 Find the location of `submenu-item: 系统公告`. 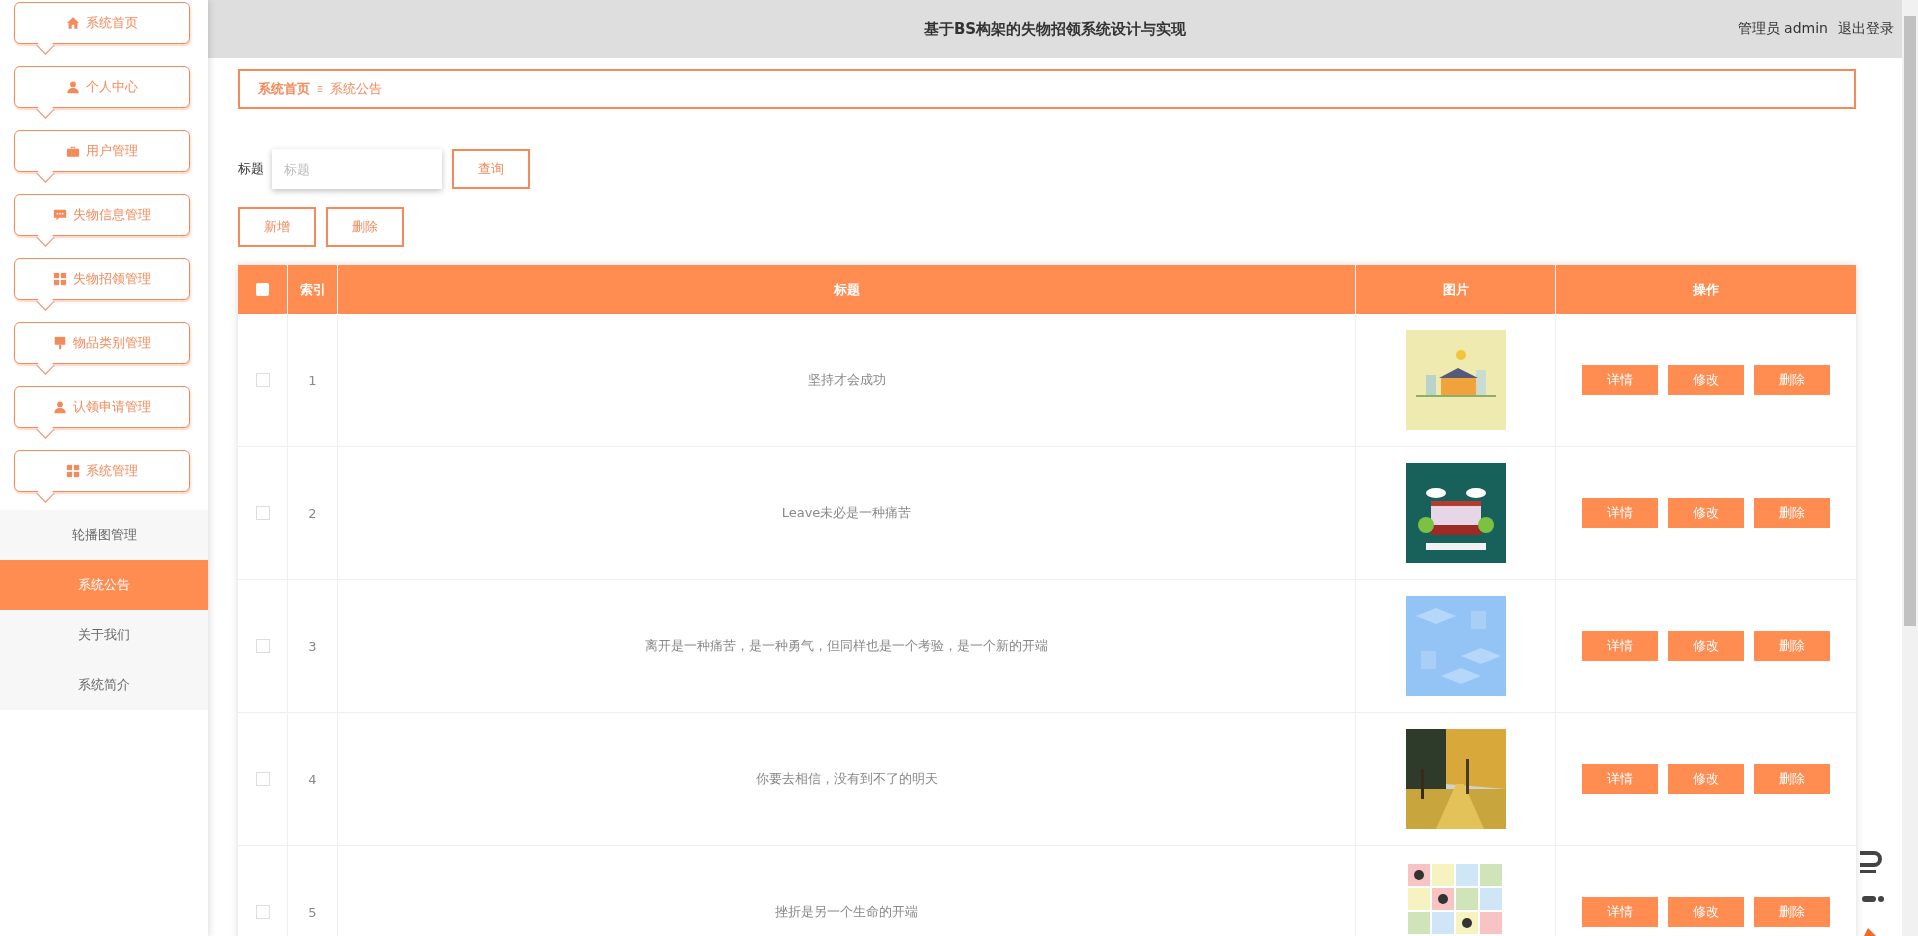

submenu-item: 系统公告 is located at coordinates (104, 585).